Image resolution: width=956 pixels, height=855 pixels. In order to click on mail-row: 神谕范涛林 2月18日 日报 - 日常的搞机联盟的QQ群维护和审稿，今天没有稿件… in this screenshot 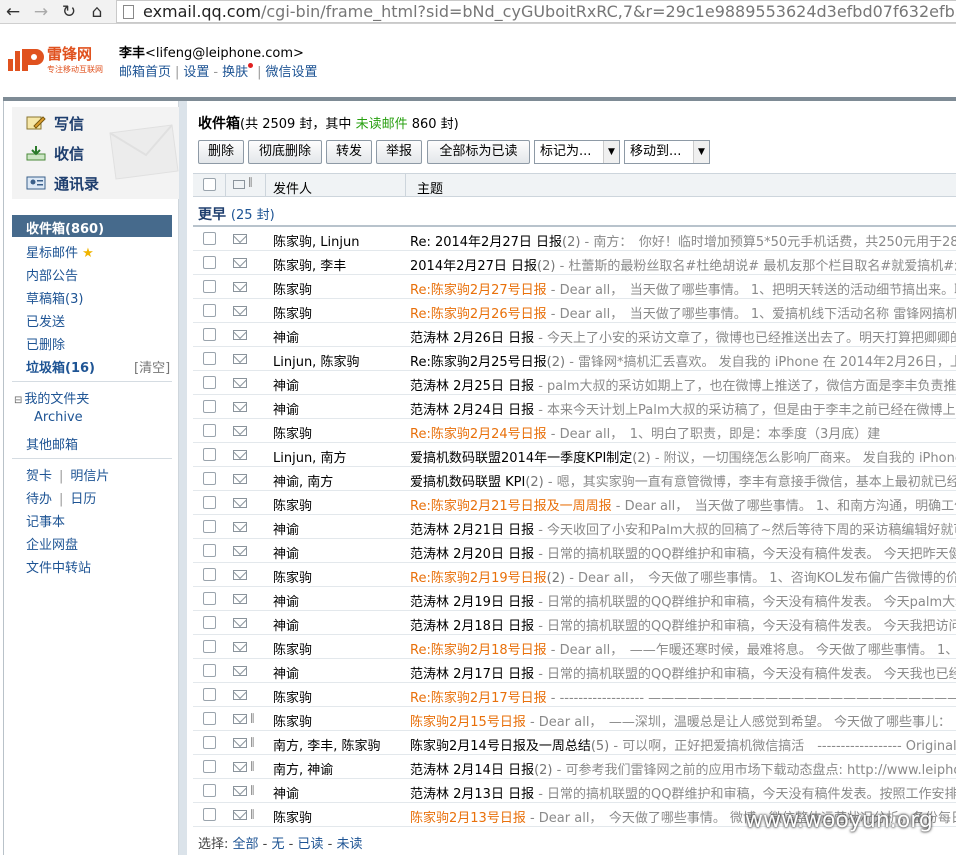, I will do `click(574, 623)`.